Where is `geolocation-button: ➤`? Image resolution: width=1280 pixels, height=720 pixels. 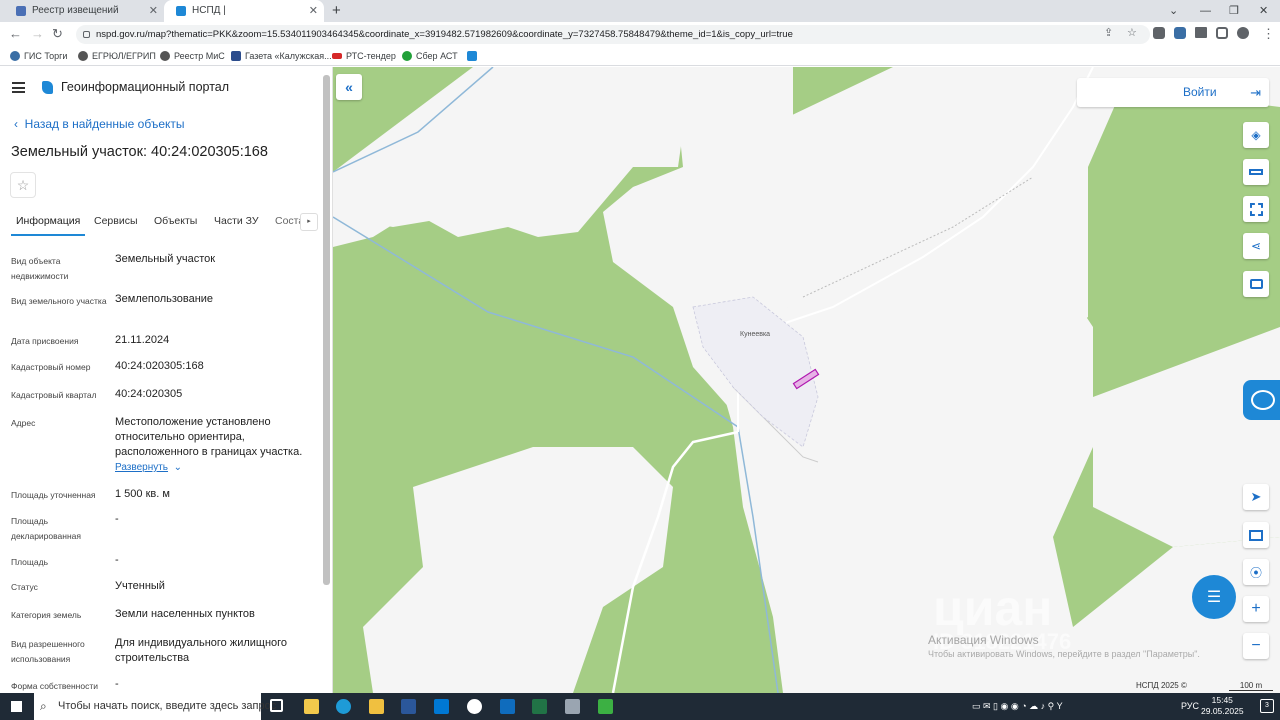 geolocation-button: ➤ is located at coordinates (1256, 497).